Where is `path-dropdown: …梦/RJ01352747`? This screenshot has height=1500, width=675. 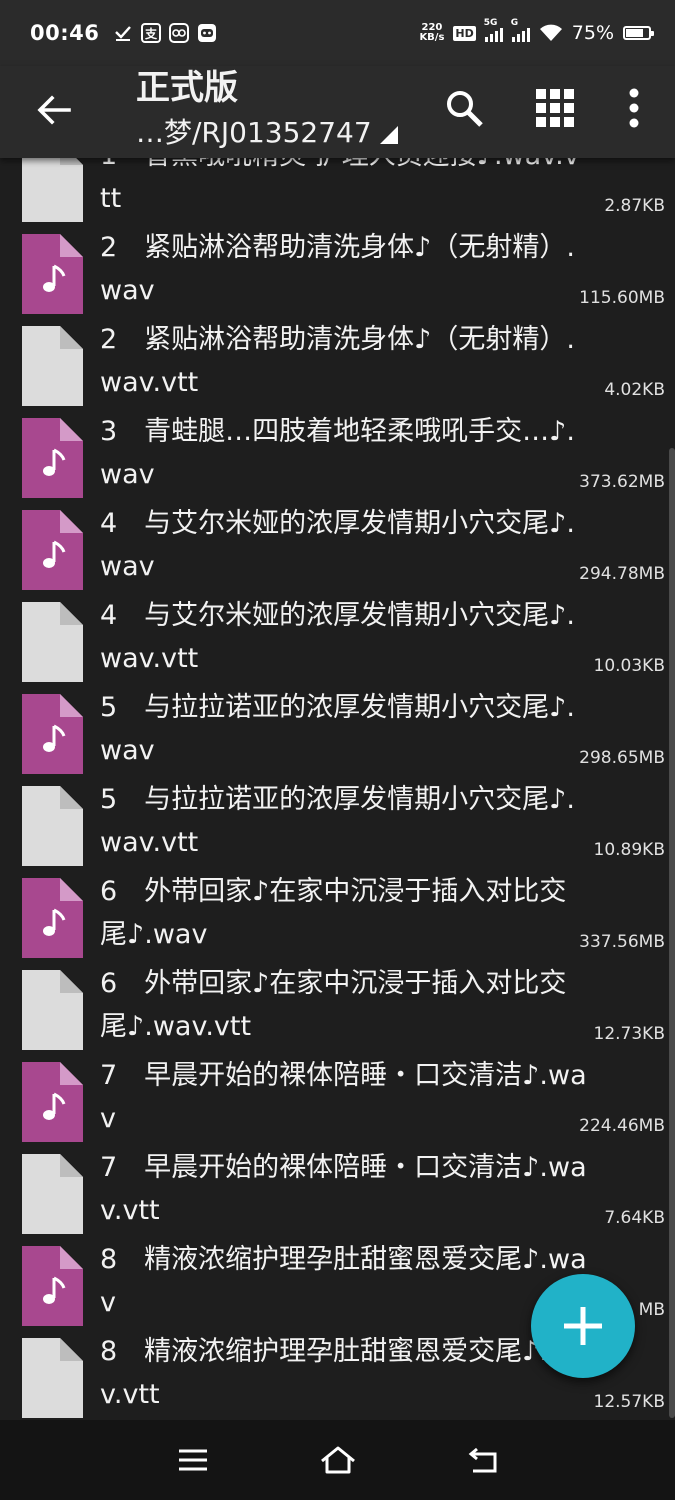 path-dropdown: …梦/RJ01352747 is located at coordinates (267, 133).